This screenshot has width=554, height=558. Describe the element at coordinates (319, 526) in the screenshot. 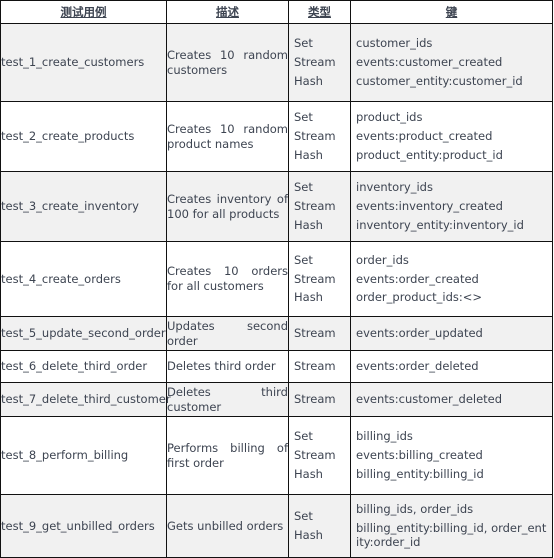

I see `cell-type-group: Set Hash` at that location.